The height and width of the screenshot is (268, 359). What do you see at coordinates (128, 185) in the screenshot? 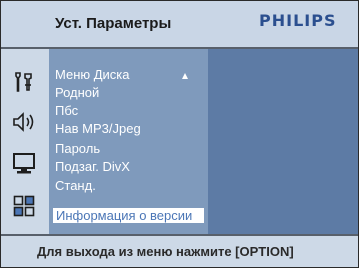
I see `menu-item-default: Станд.` at bounding box center [128, 185].